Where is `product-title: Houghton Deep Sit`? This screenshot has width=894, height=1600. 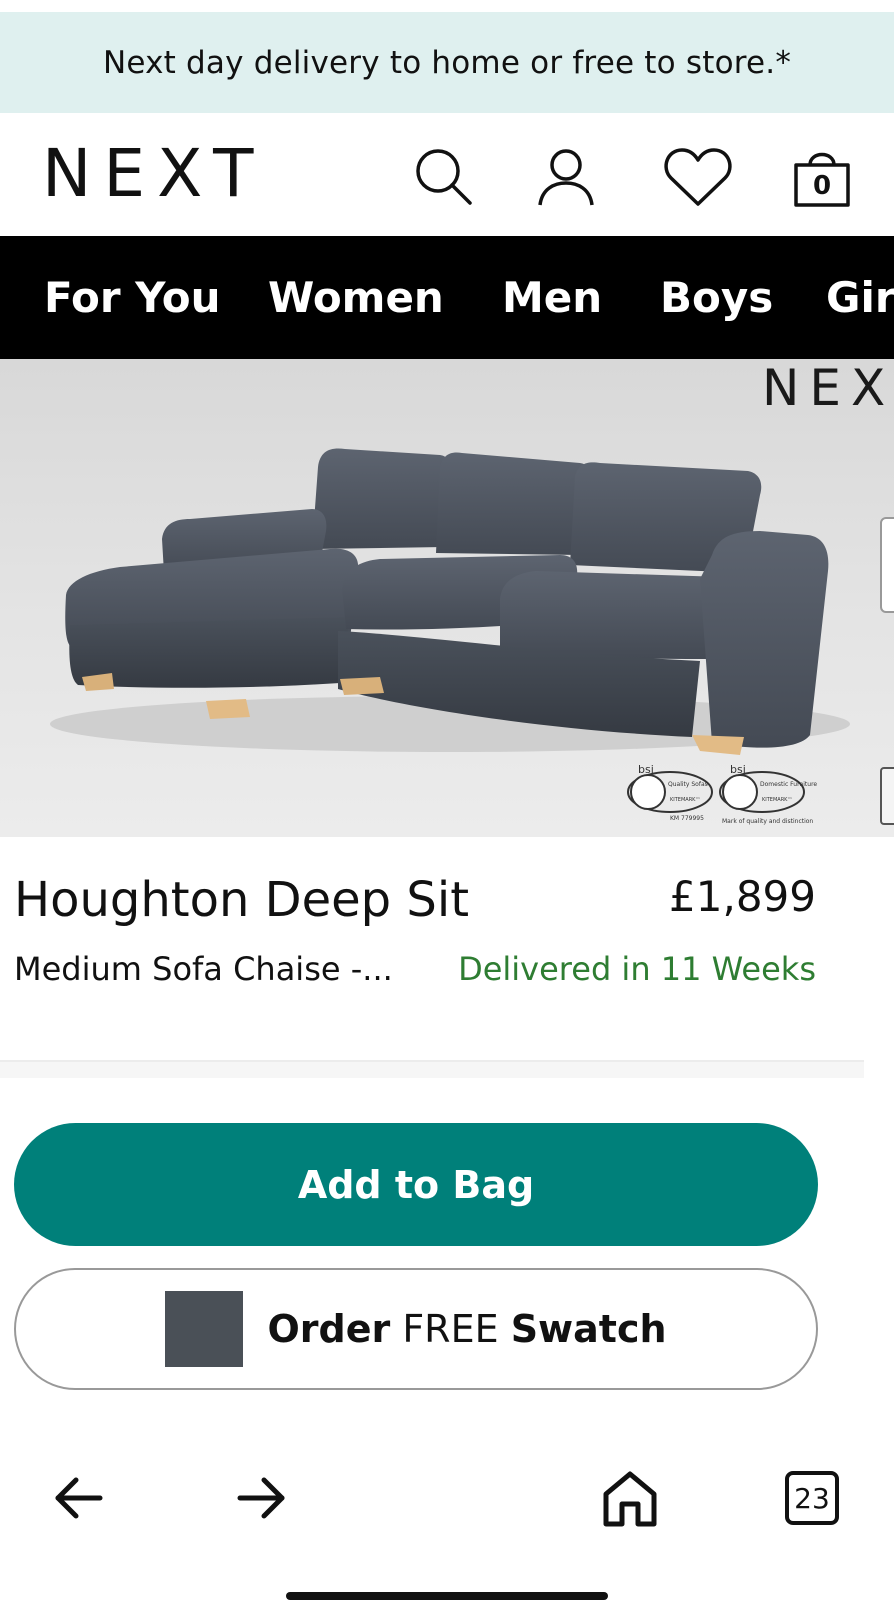
product-title: Houghton Deep Sit is located at coordinates (242, 900).